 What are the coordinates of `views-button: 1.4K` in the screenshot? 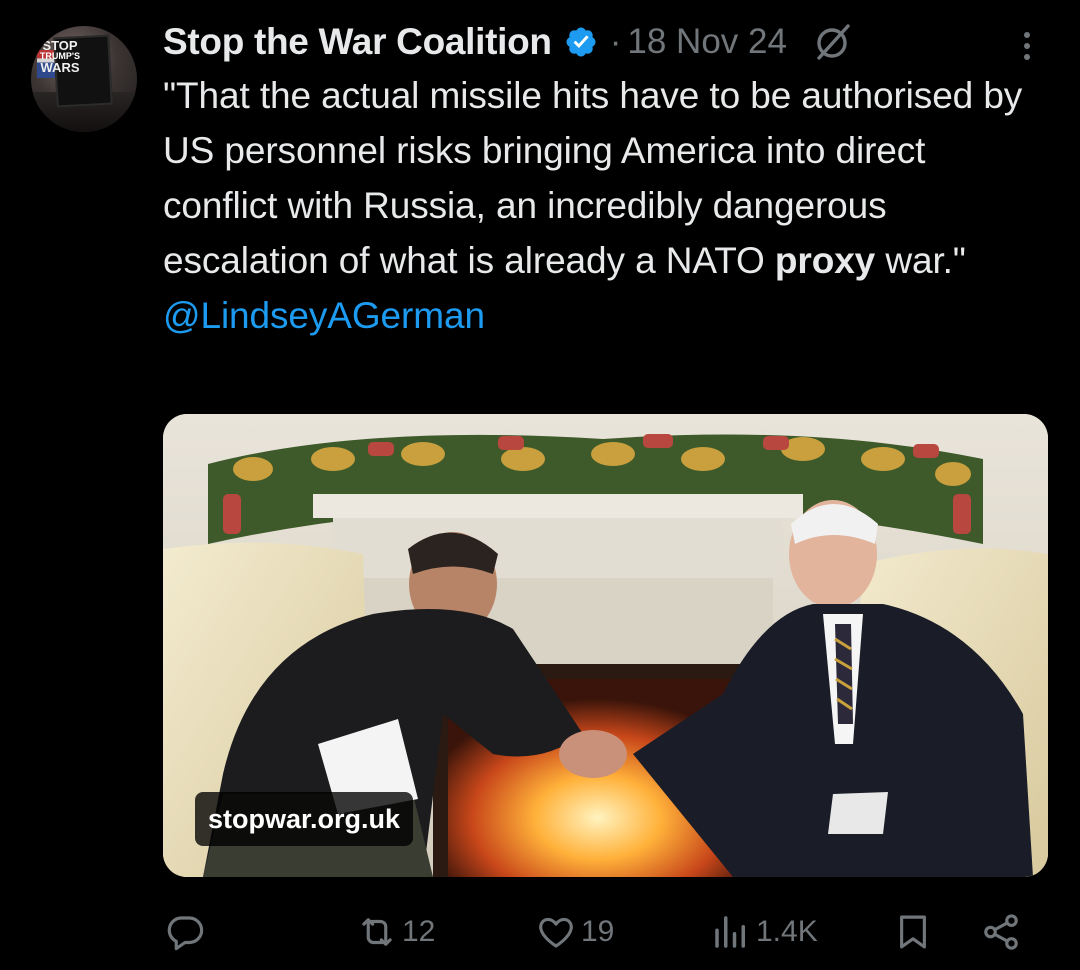 It's located at (764, 932).